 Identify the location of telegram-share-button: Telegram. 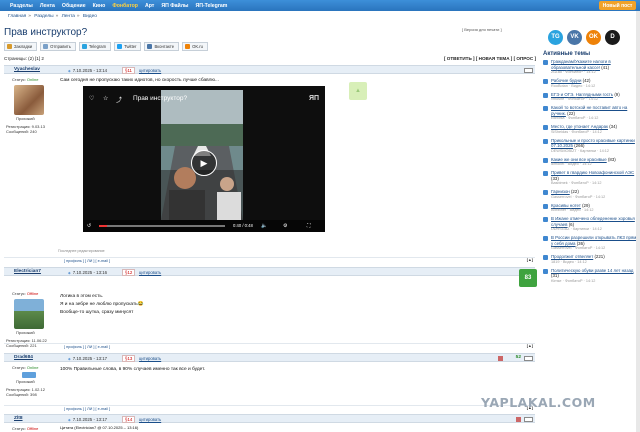
(95, 46).